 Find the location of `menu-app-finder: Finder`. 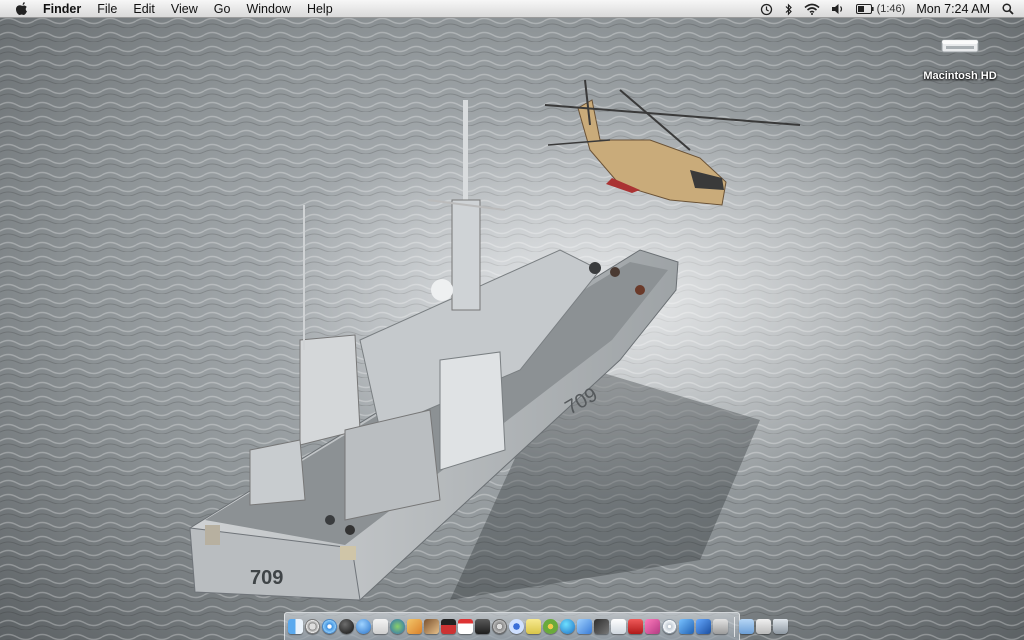

menu-app-finder: Finder is located at coordinates (62, 9).